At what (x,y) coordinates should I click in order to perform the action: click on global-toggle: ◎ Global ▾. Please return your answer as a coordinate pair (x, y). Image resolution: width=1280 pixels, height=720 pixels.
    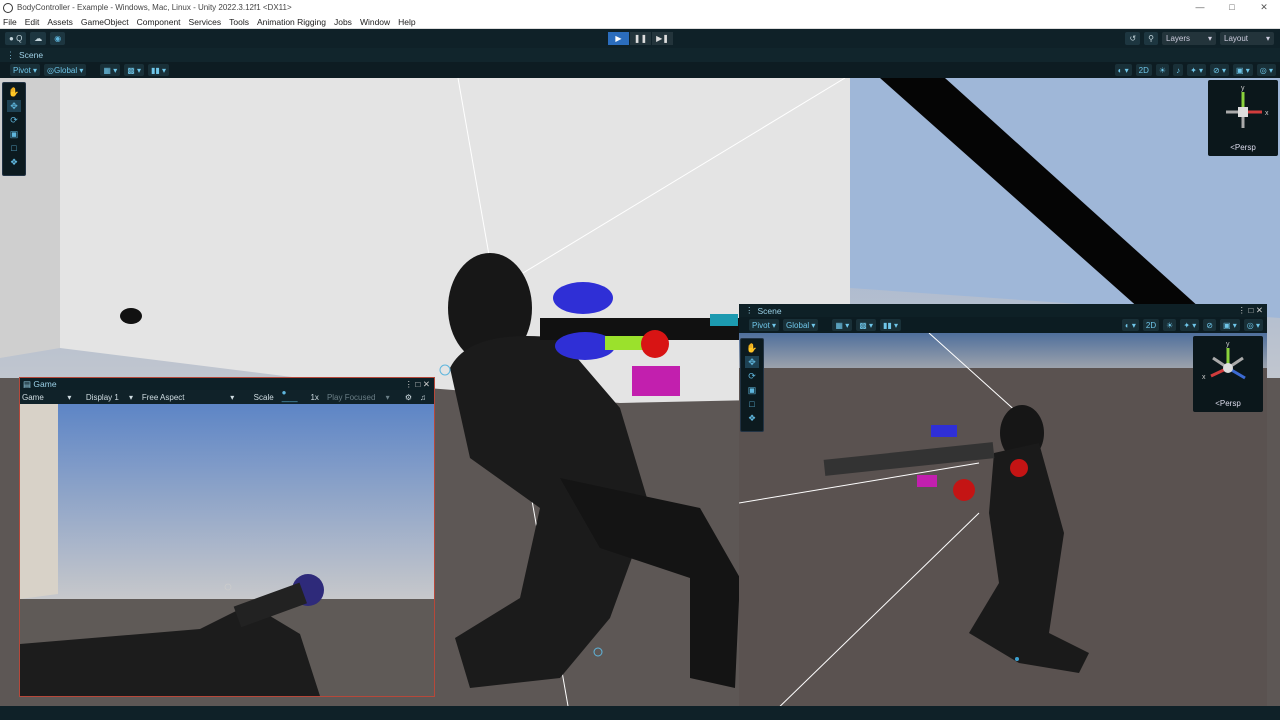
    Looking at the image, I should click on (65, 70).